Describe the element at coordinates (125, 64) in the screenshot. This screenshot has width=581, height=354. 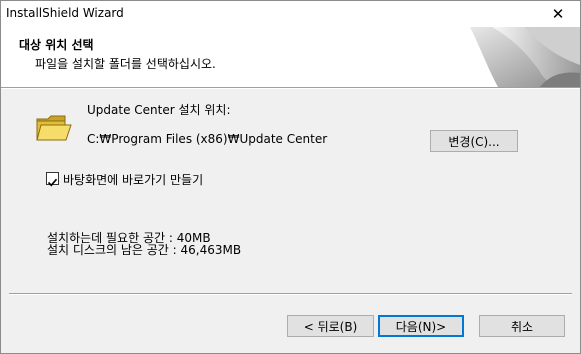
I see `page-subtitle: 파일을 설치할 폴더를 선택하십시오.` at that location.